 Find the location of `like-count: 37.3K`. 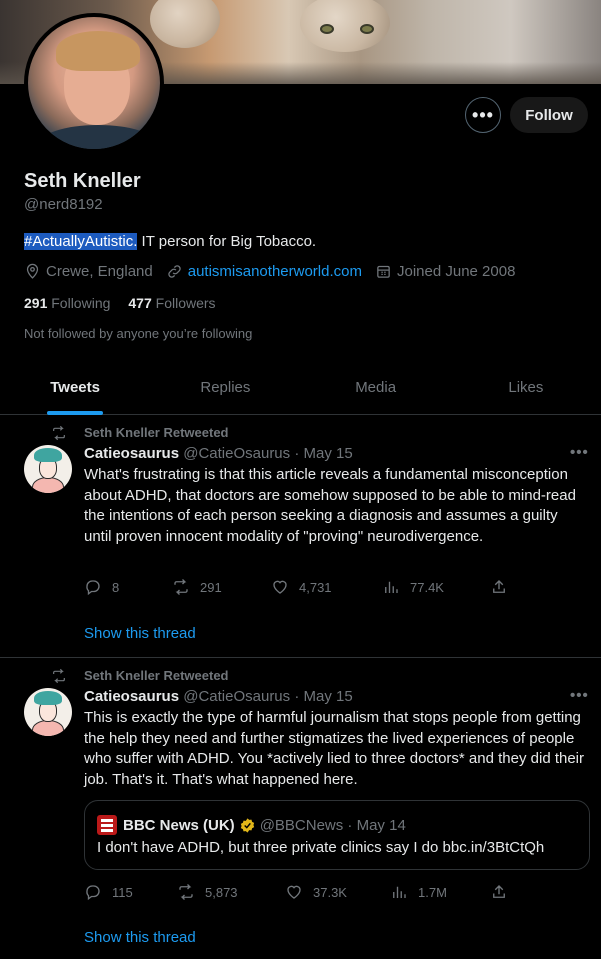

like-count: 37.3K is located at coordinates (330, 892).